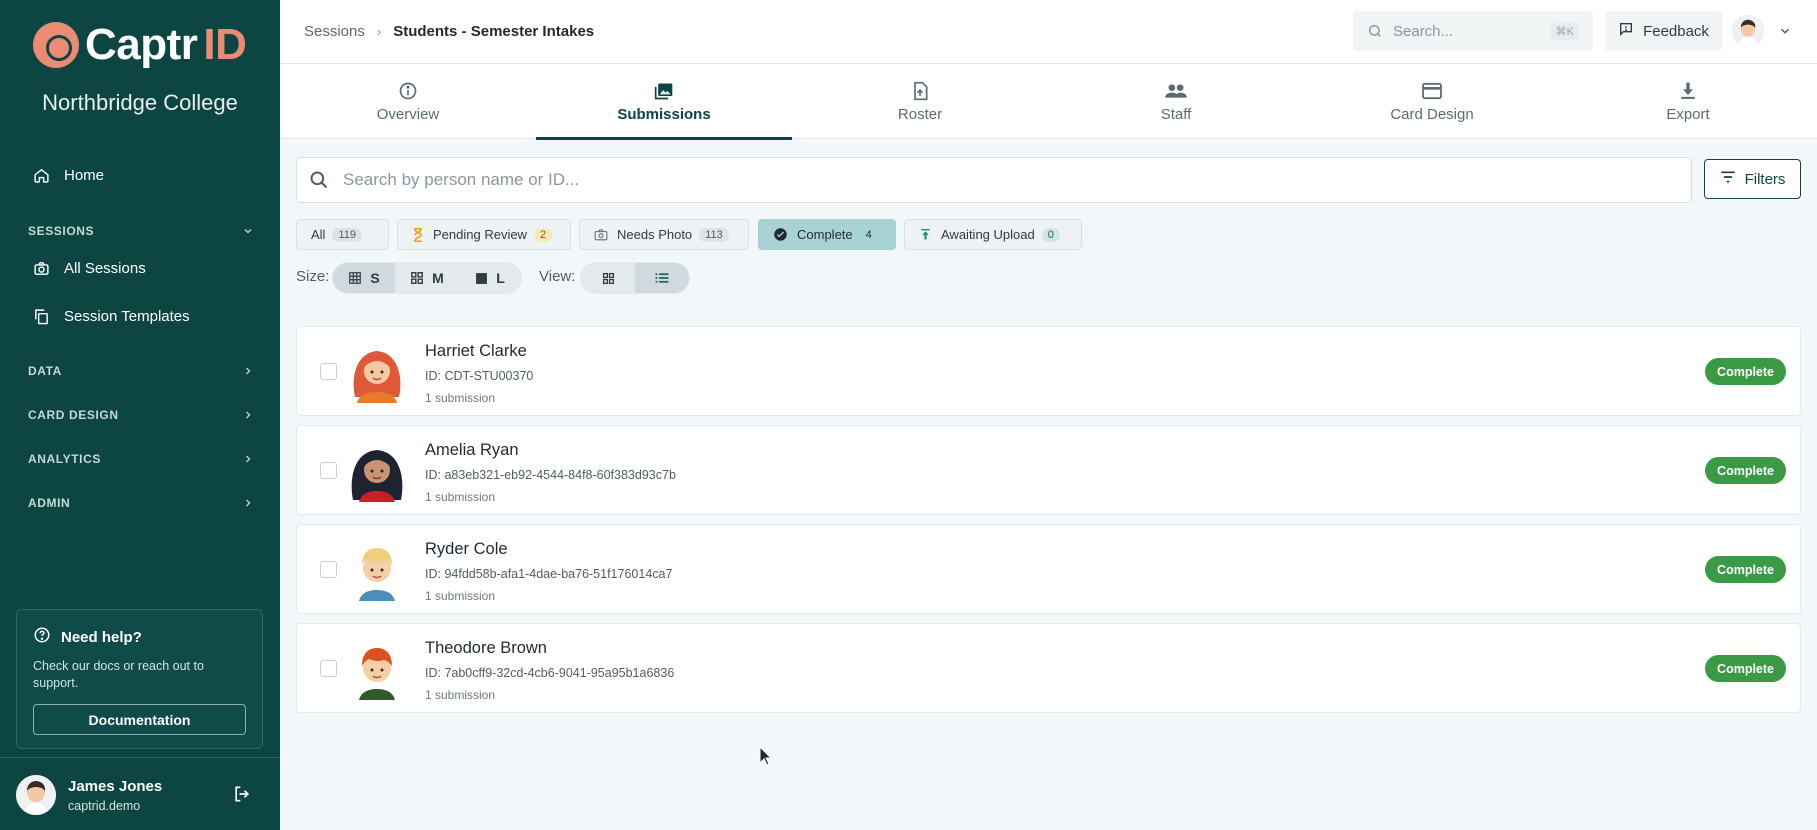 This screenshot has height=830, width=1817. I want to click on sidebar-section-sessions: SESSIONS, so click(141, 231).